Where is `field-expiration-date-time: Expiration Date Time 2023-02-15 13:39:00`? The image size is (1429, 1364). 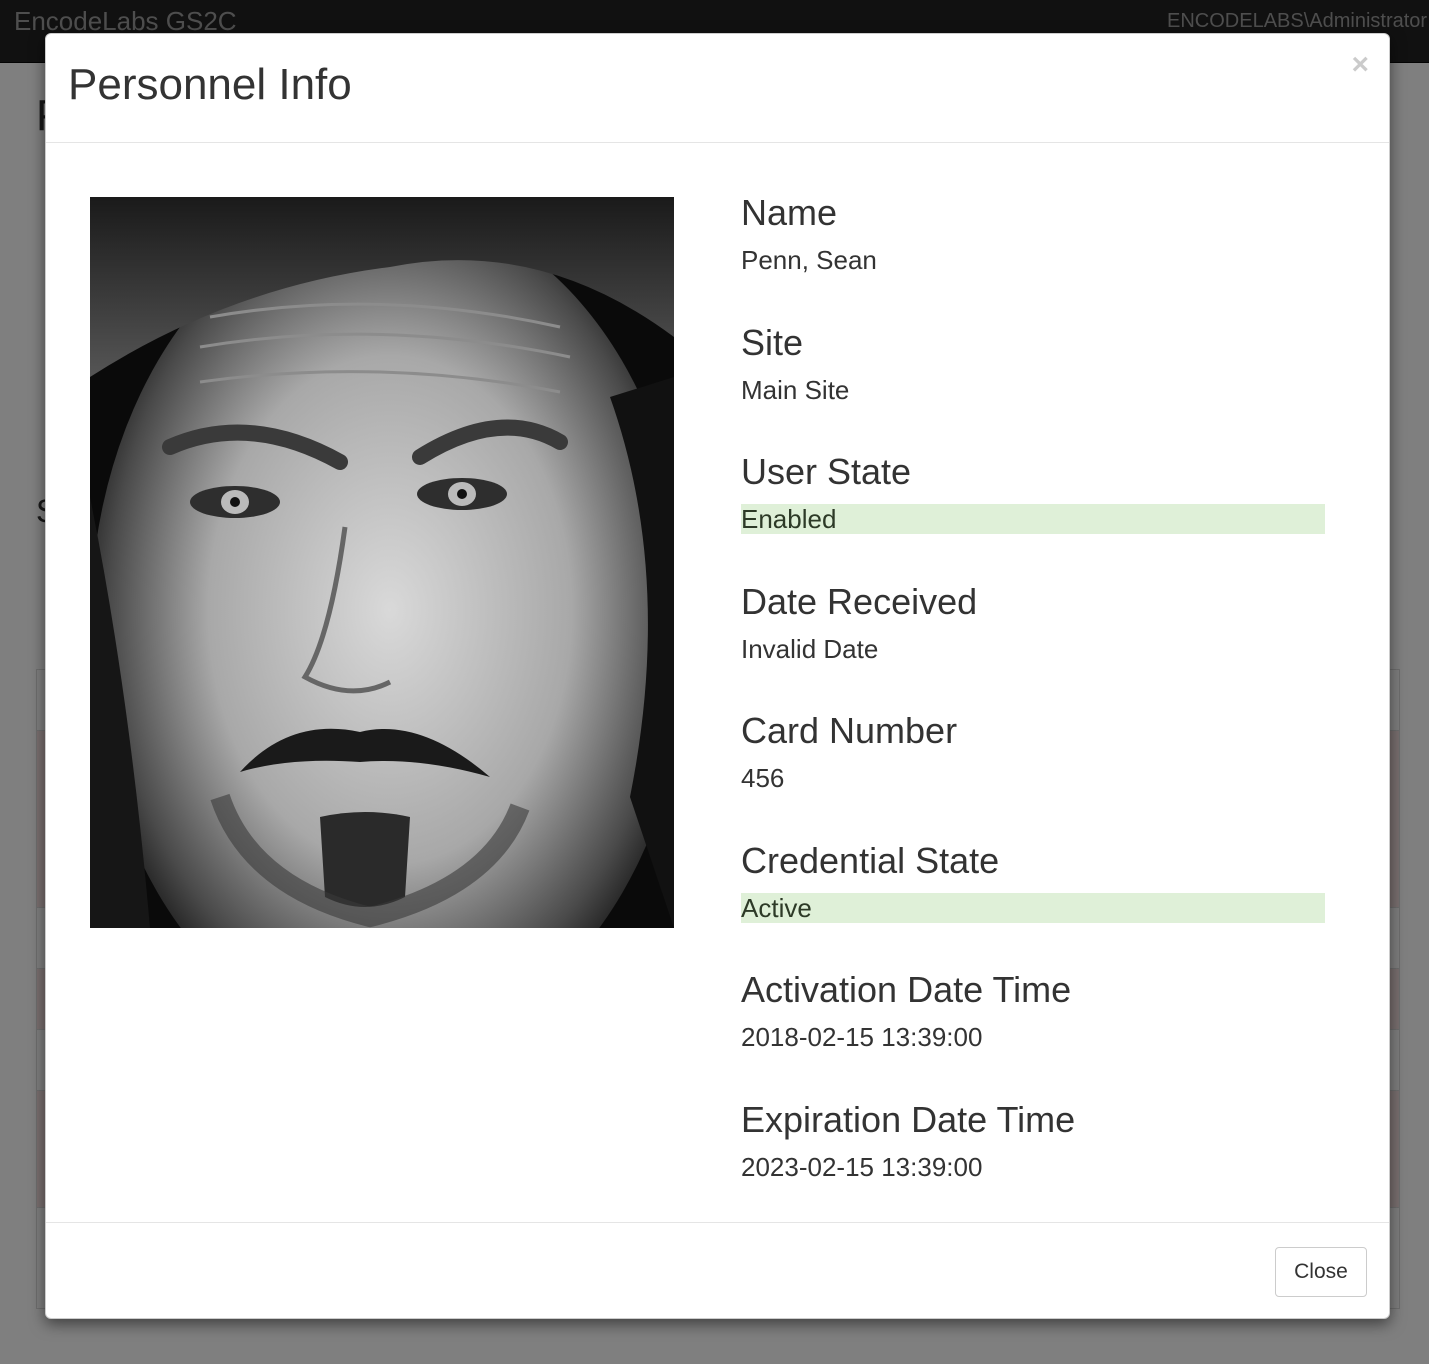 field-expiration-date-time: Expiration Date Time 2023-02-15 13:39:00 is located at coordinates (1033, 1164).